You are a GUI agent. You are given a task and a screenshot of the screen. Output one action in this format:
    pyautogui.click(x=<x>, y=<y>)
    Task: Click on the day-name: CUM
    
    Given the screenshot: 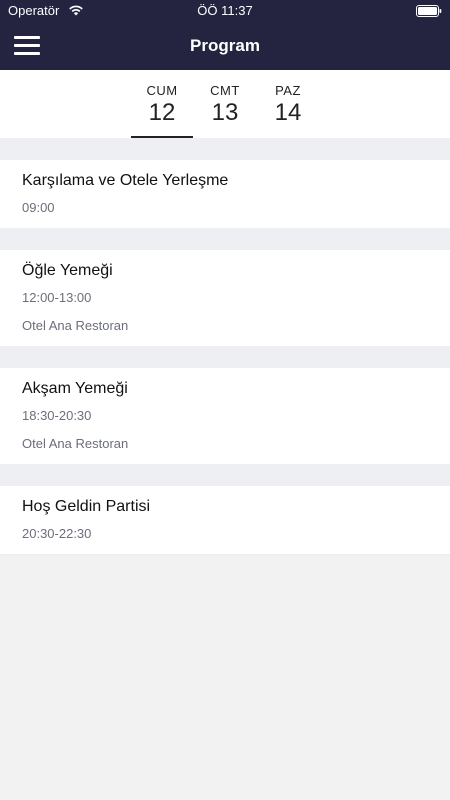 What is the action you would take?
    pyautogui.click(x=162, y=90)
    